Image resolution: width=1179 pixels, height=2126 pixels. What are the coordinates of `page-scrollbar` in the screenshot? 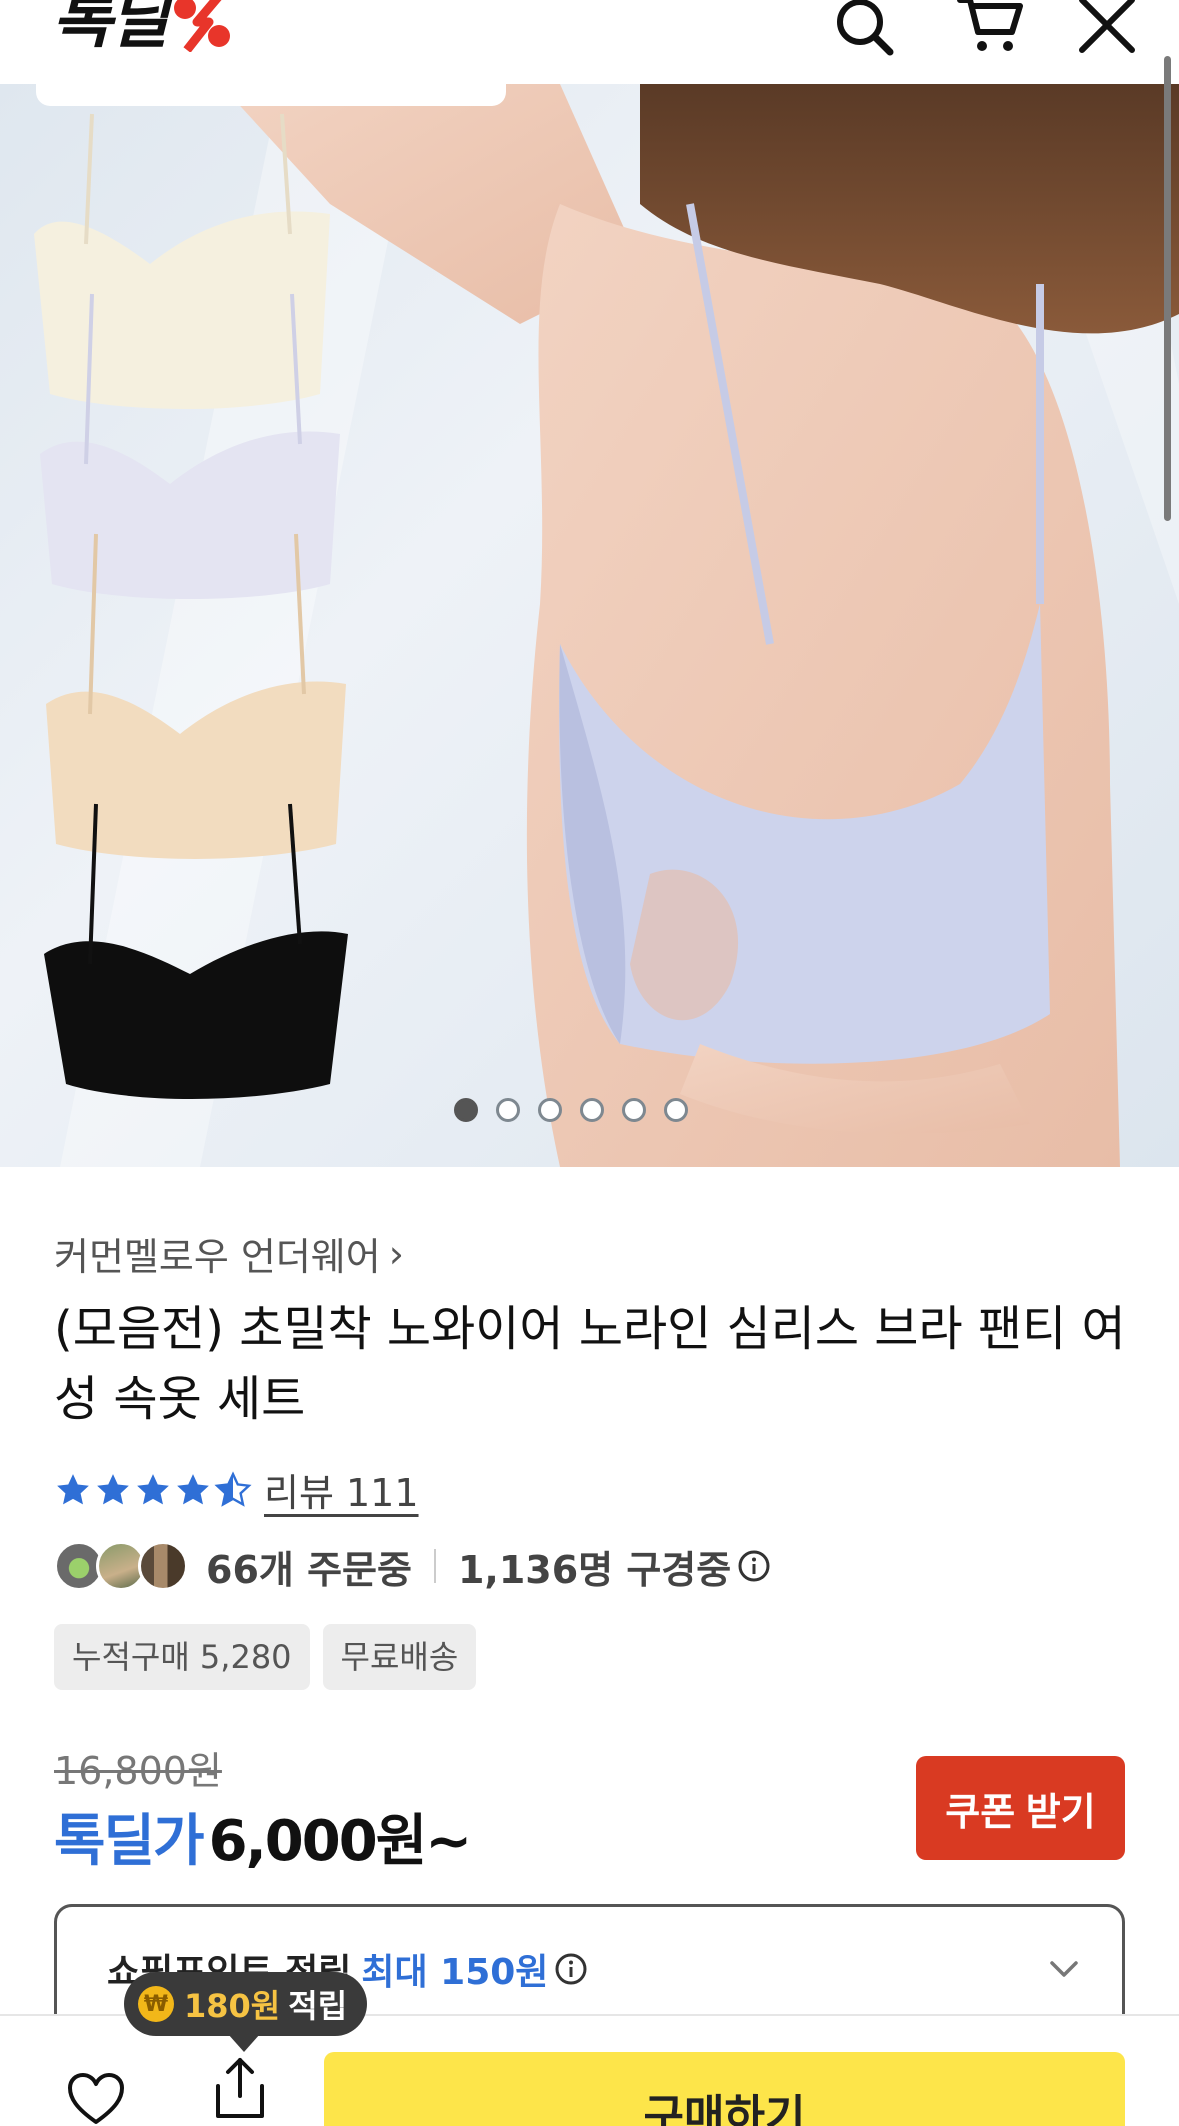 It's located at (1167, 288).